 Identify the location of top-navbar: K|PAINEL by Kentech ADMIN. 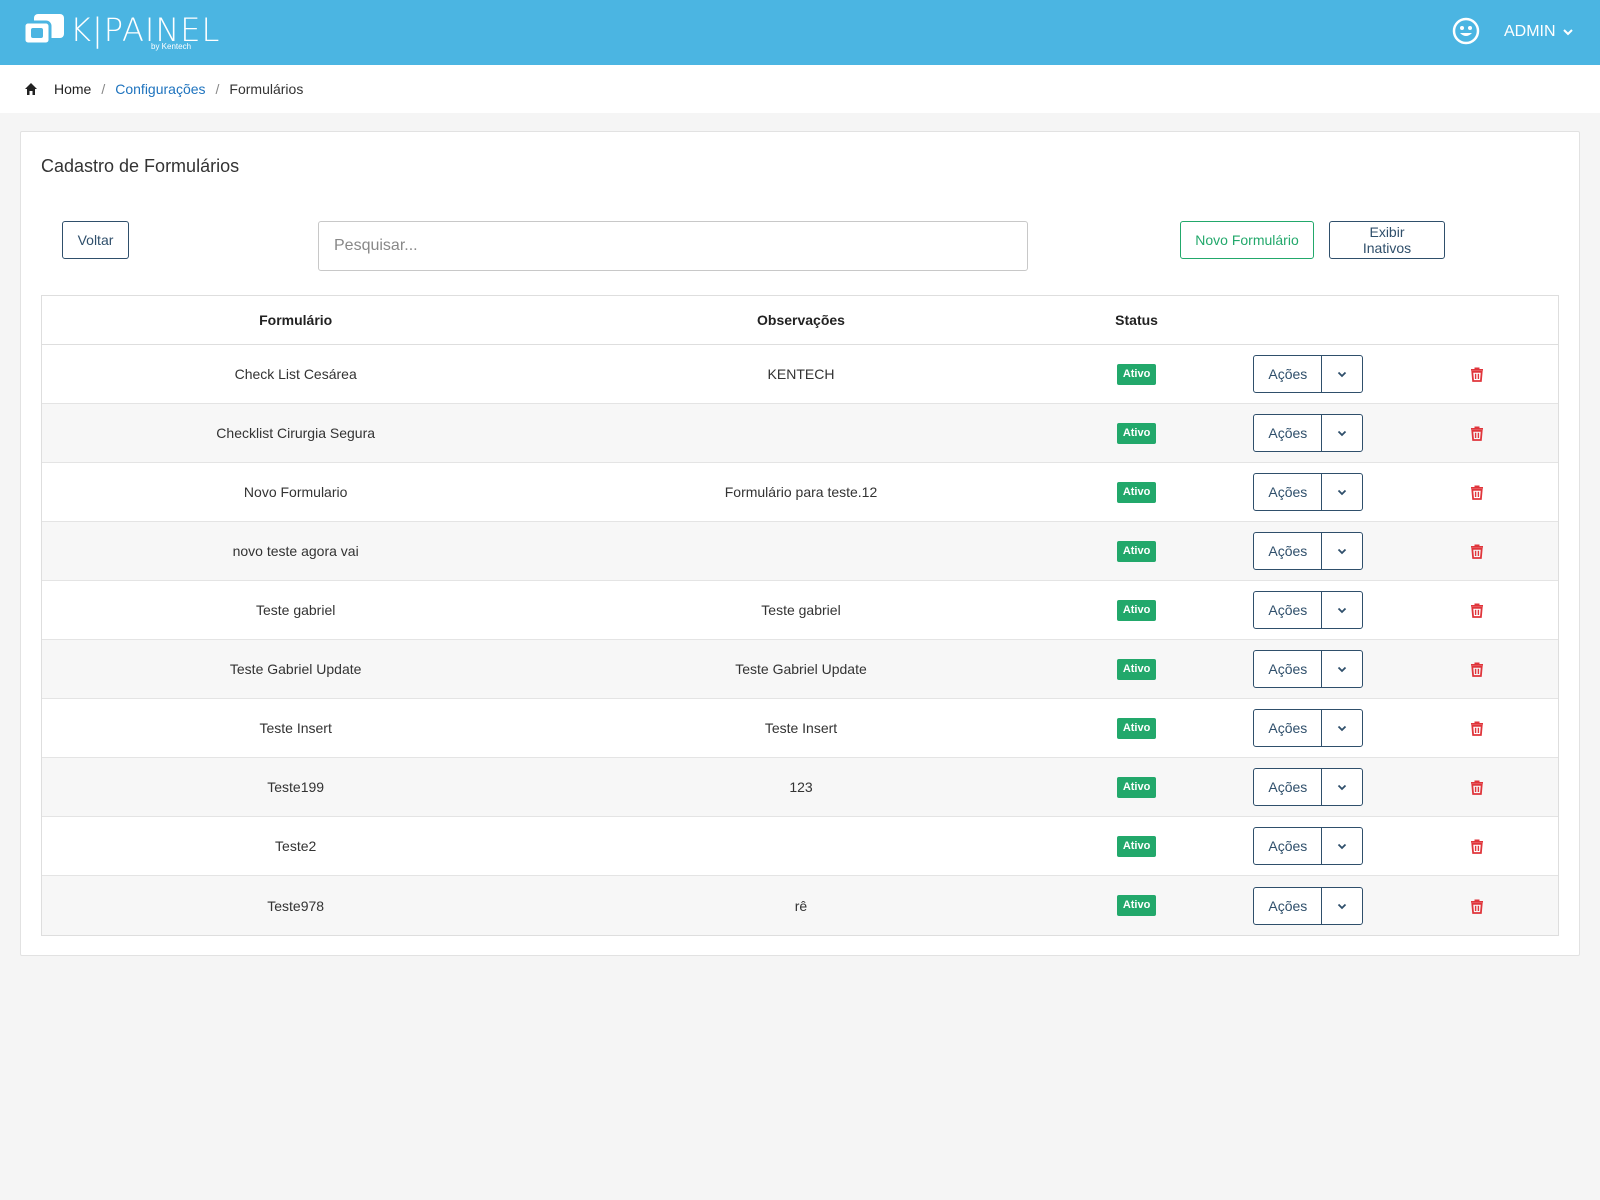
(800, 32).